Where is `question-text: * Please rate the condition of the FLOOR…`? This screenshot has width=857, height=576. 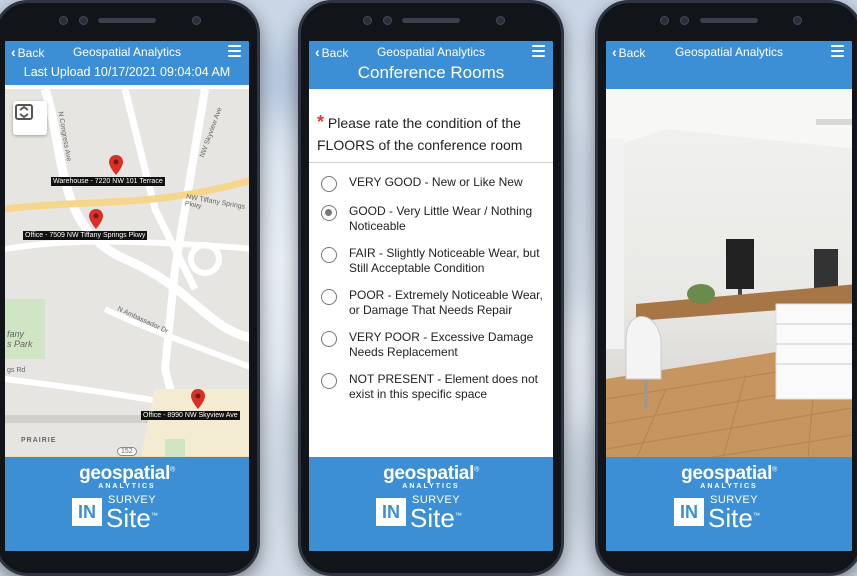
question-text: * Please rate the condition of the FLOOR… is located at coordinates (431, 137).